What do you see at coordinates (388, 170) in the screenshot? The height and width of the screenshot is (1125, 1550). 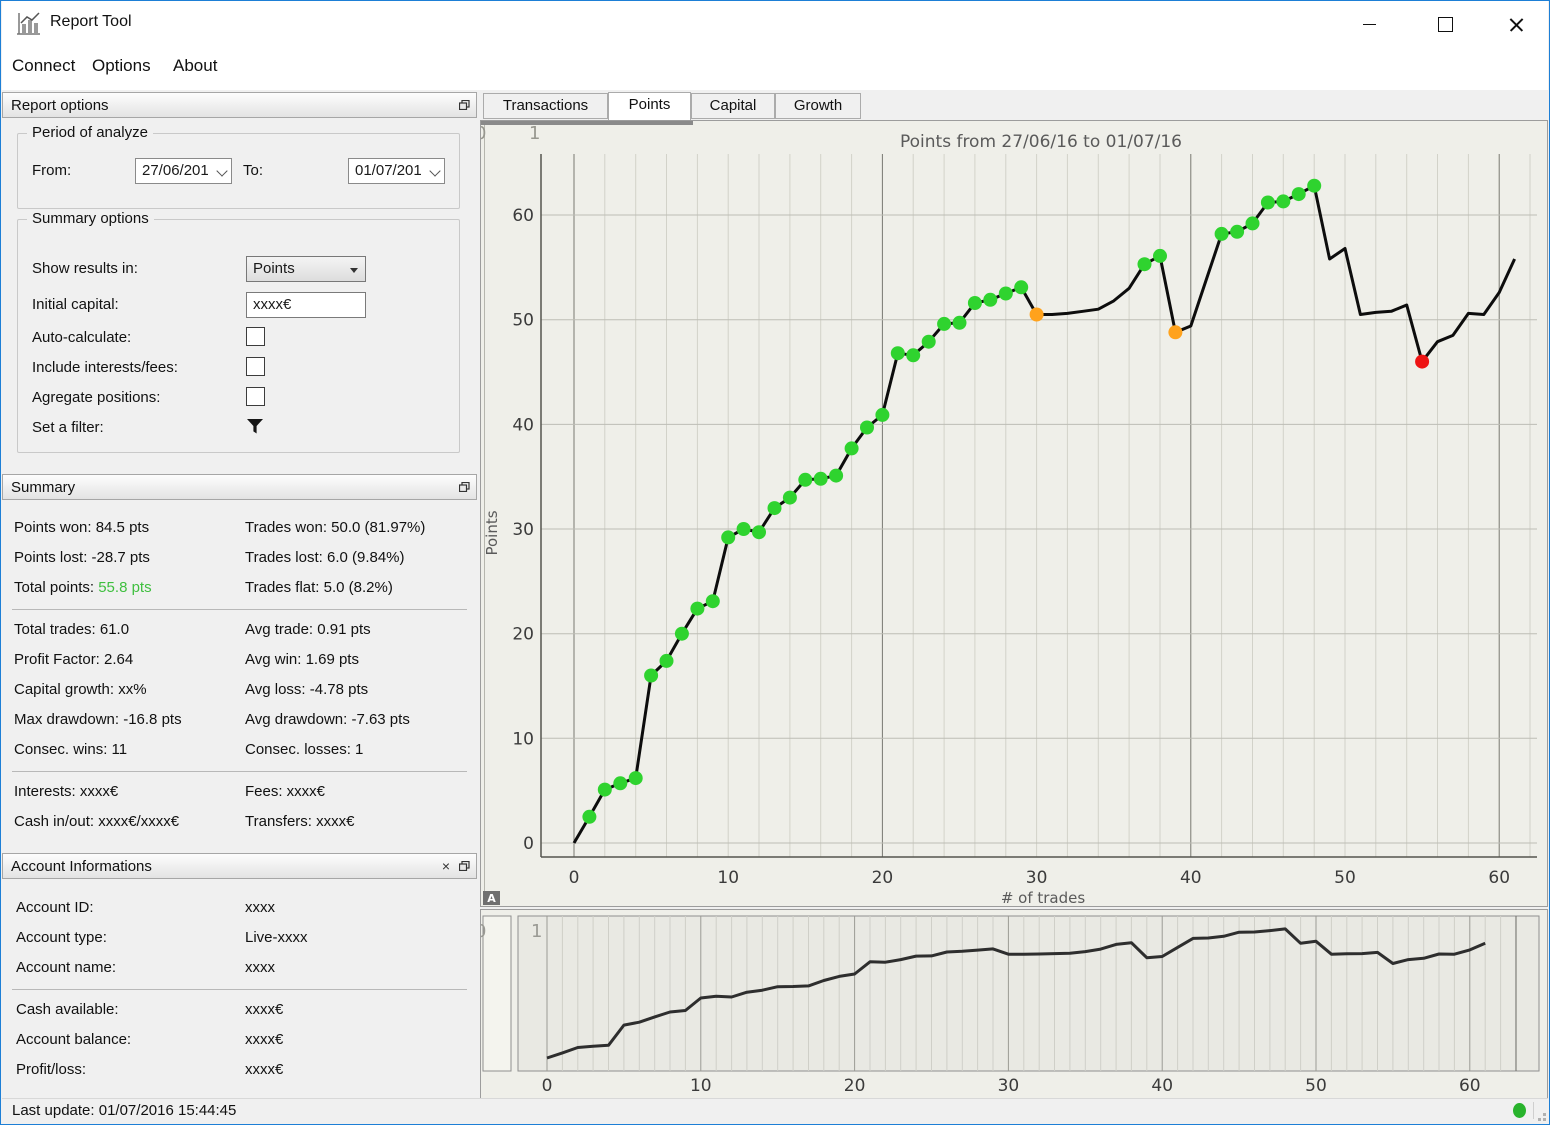 I see `to-date-value: 01/07/201` at bounding box center [388, 170].